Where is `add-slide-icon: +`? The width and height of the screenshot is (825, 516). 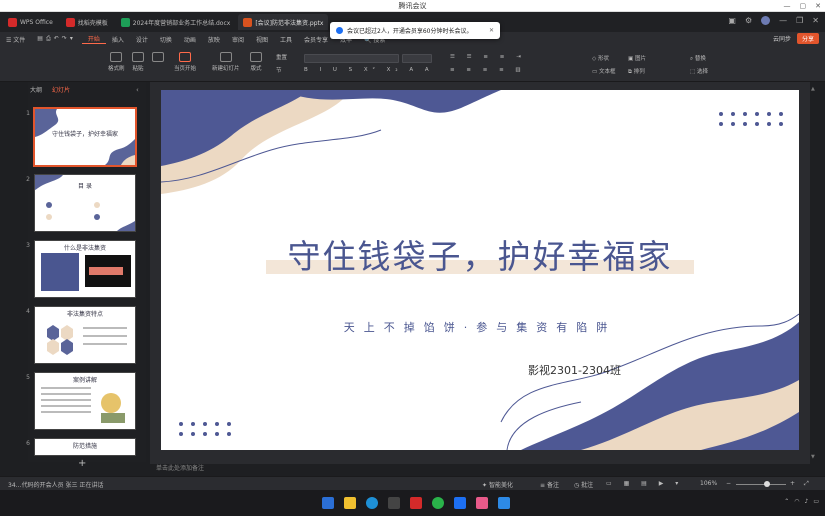
add-slide-icon: + is located at coordinates (82, 463).